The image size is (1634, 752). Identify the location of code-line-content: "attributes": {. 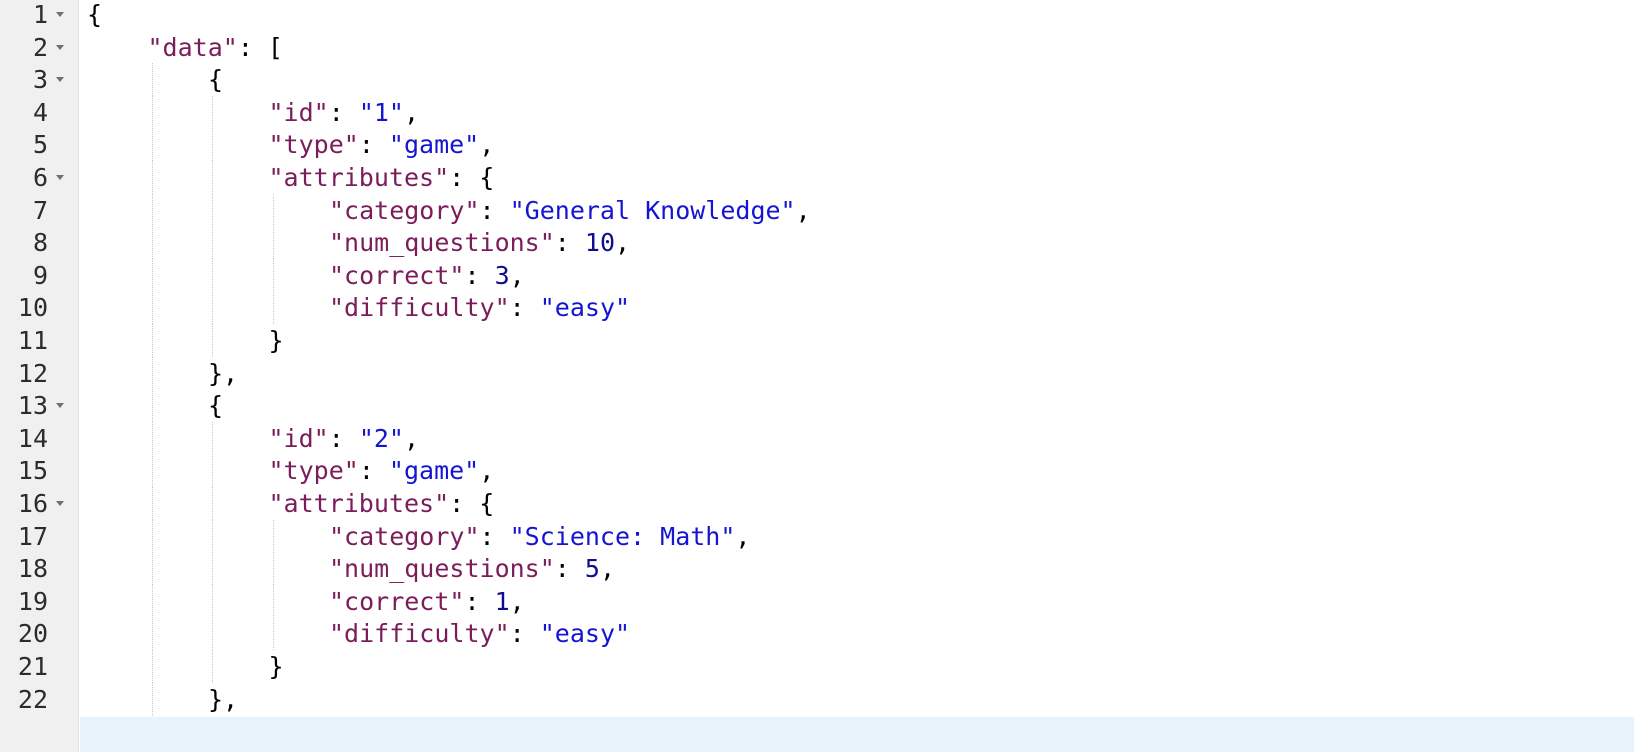
(382, 503).